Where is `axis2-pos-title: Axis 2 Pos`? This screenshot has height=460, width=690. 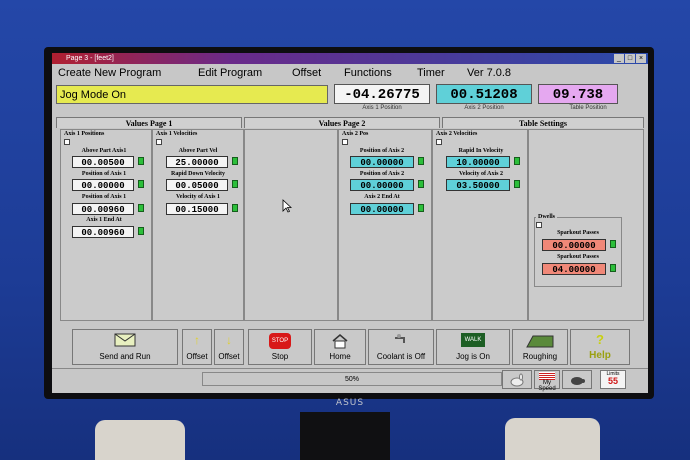 axis2-pos-title: Axis 2 Pos is located at coordinates (355, 134).